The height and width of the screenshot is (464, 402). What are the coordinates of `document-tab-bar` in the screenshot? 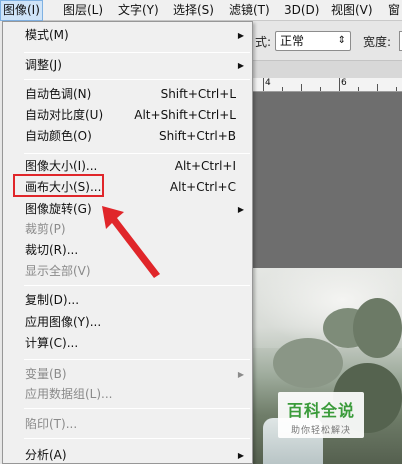 It's located at (327, 69).